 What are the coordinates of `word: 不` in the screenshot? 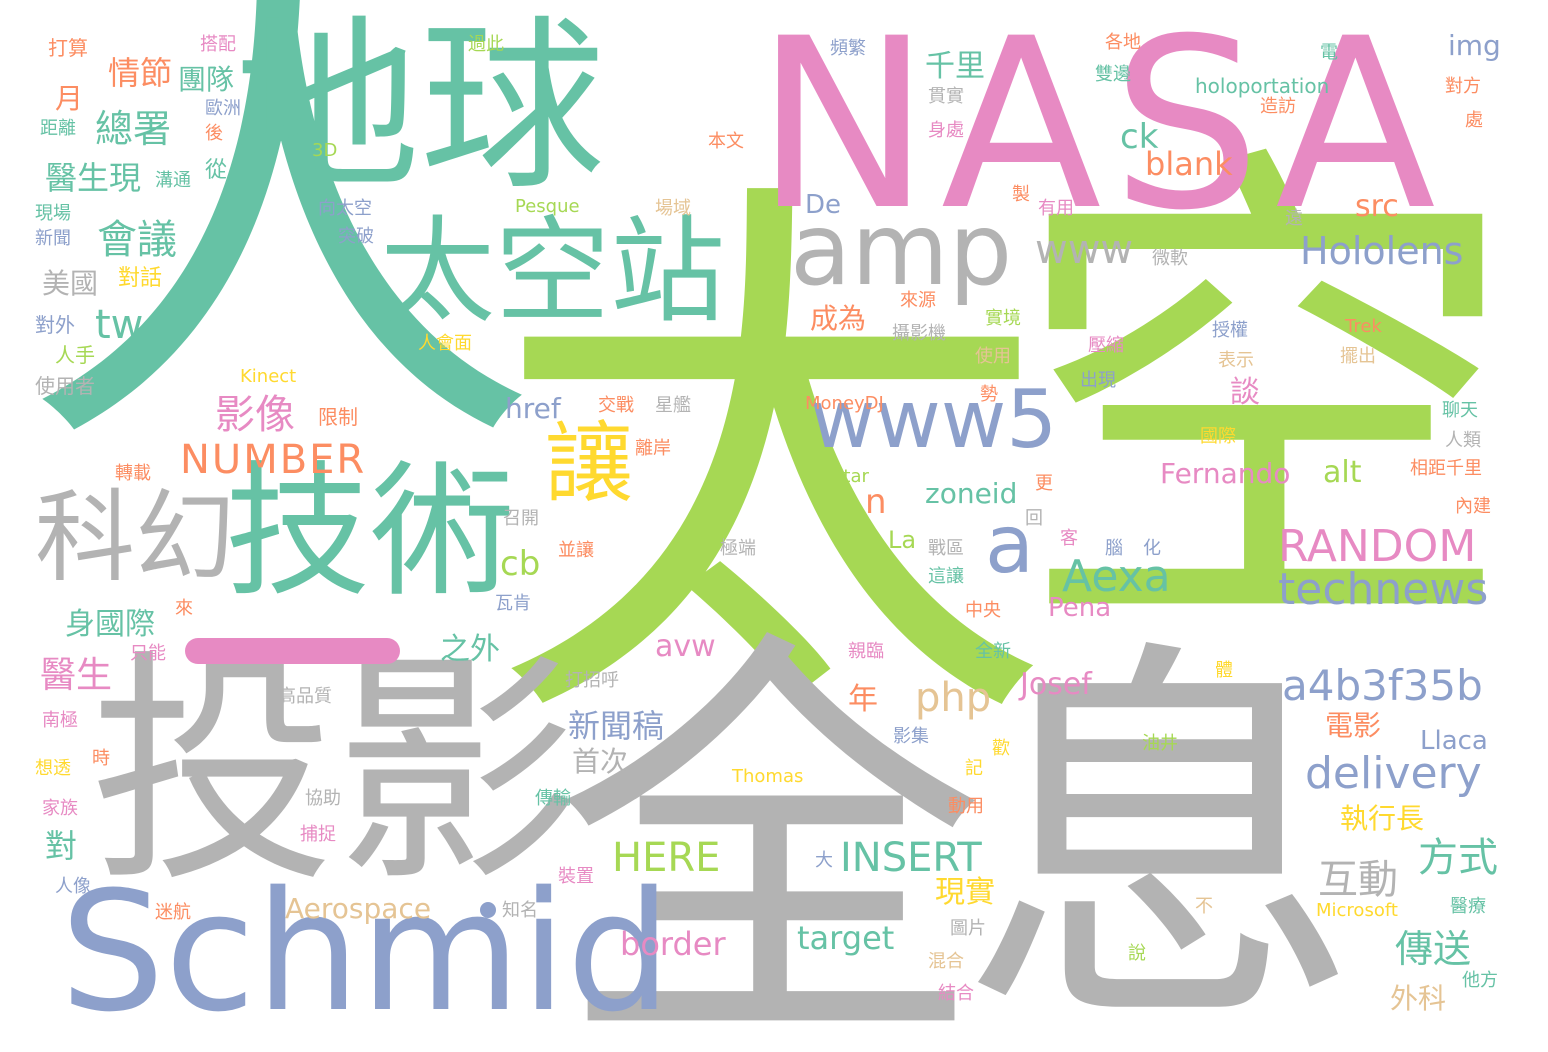 It's located at (1204, 906).